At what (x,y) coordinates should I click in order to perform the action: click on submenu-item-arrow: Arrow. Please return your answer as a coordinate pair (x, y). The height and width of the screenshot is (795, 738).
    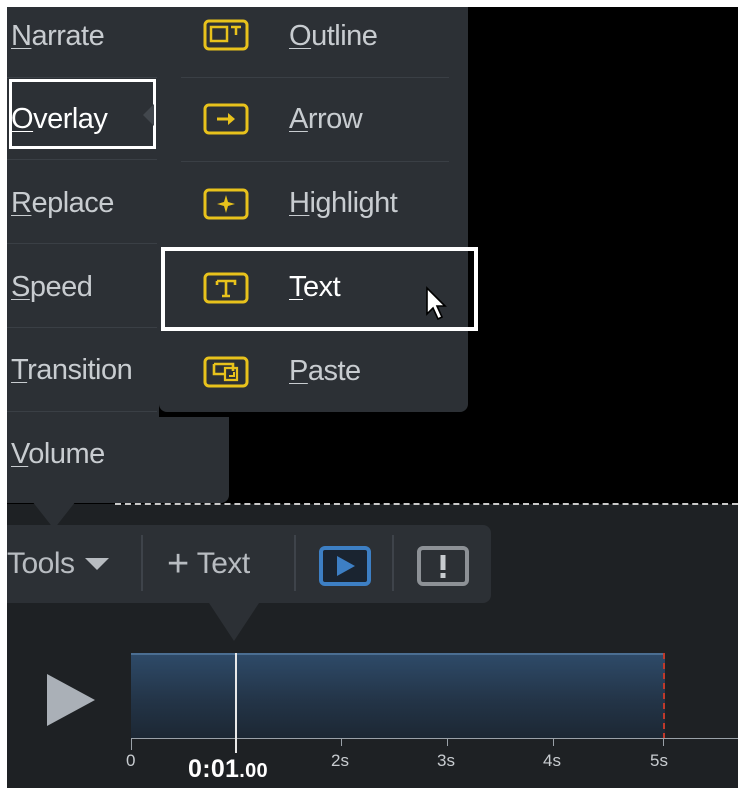
    Looking at the image, I should click on (326, 119).